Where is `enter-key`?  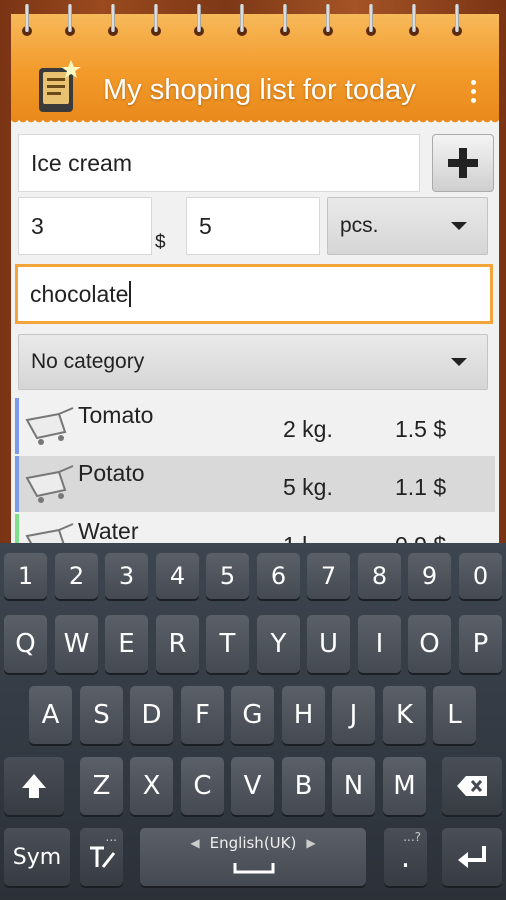
enter-key is located at coordinates (472, 857).